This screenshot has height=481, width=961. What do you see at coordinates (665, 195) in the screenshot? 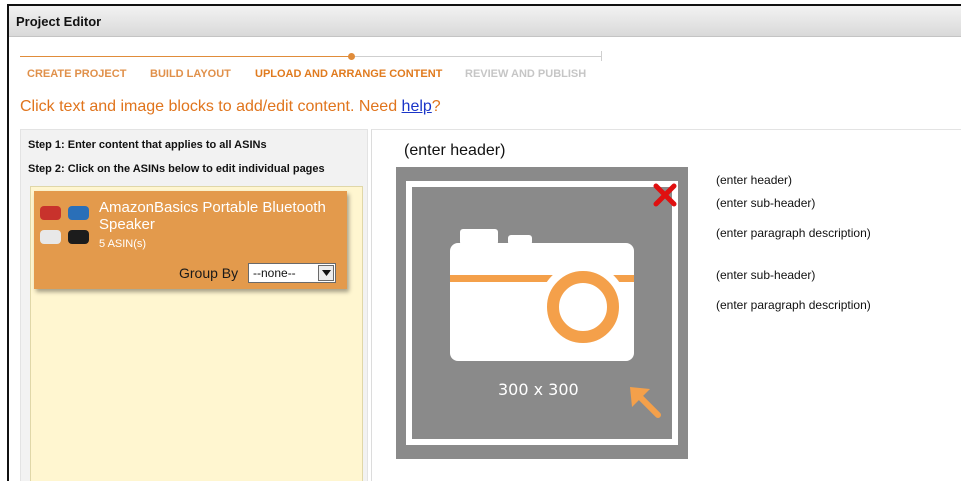
I see `close-icon` at bounding box center [665, 195].